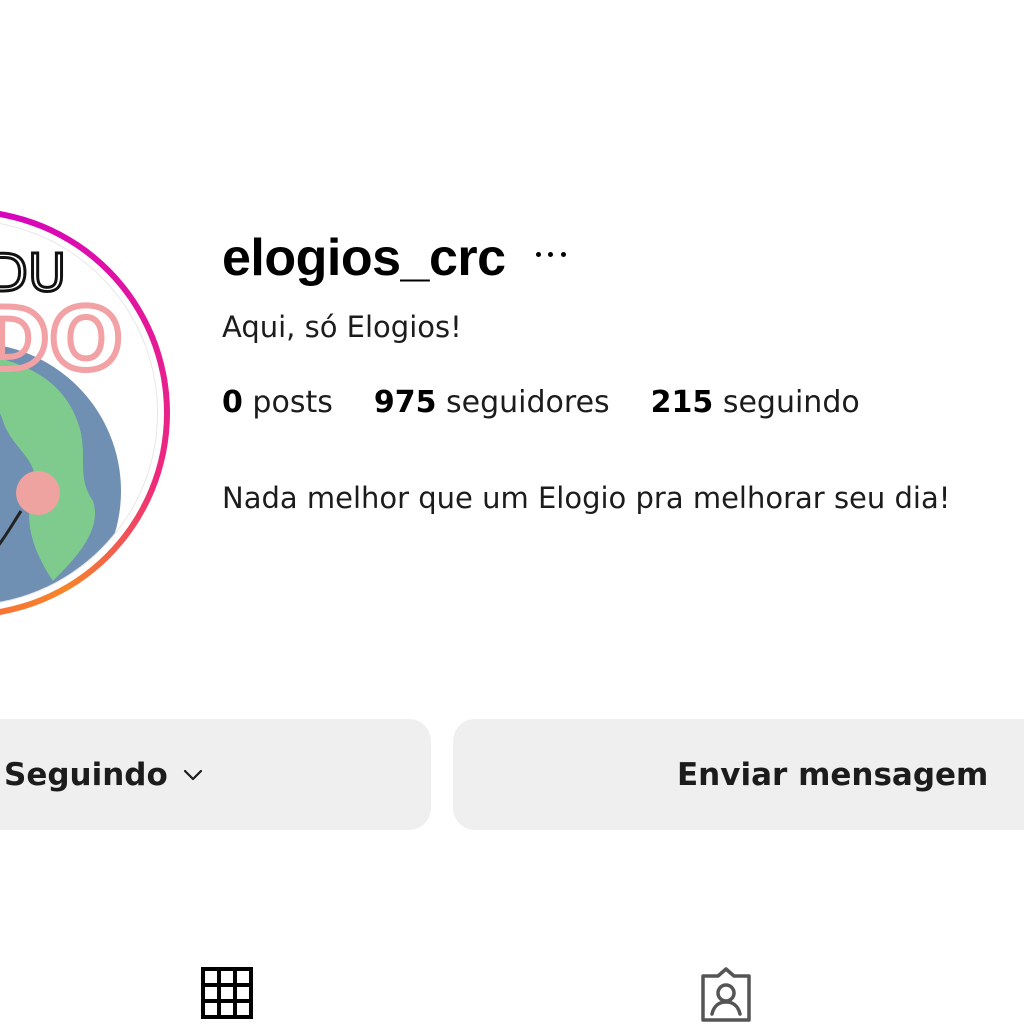 This screenshot has width=1024, height=1024. Describe the element at coordinates (550, 254) in the screenshot. I see `more-options-icon` at that location.